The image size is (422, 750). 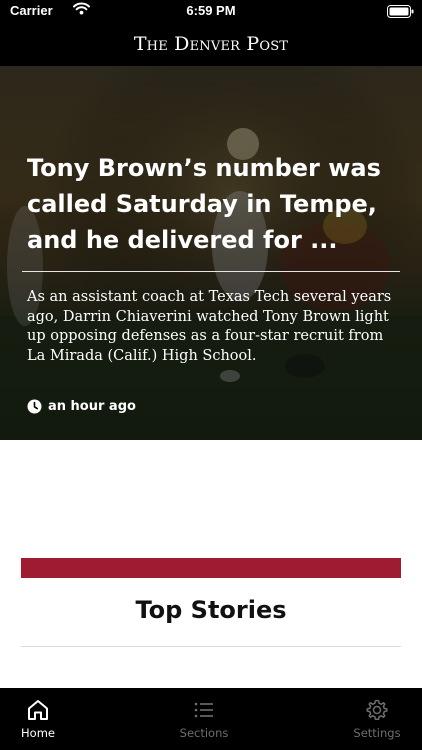 What do you see at coordinates (377, 710) in the screenshot?
I see `gear-icon` at bounding box center [377, 710].